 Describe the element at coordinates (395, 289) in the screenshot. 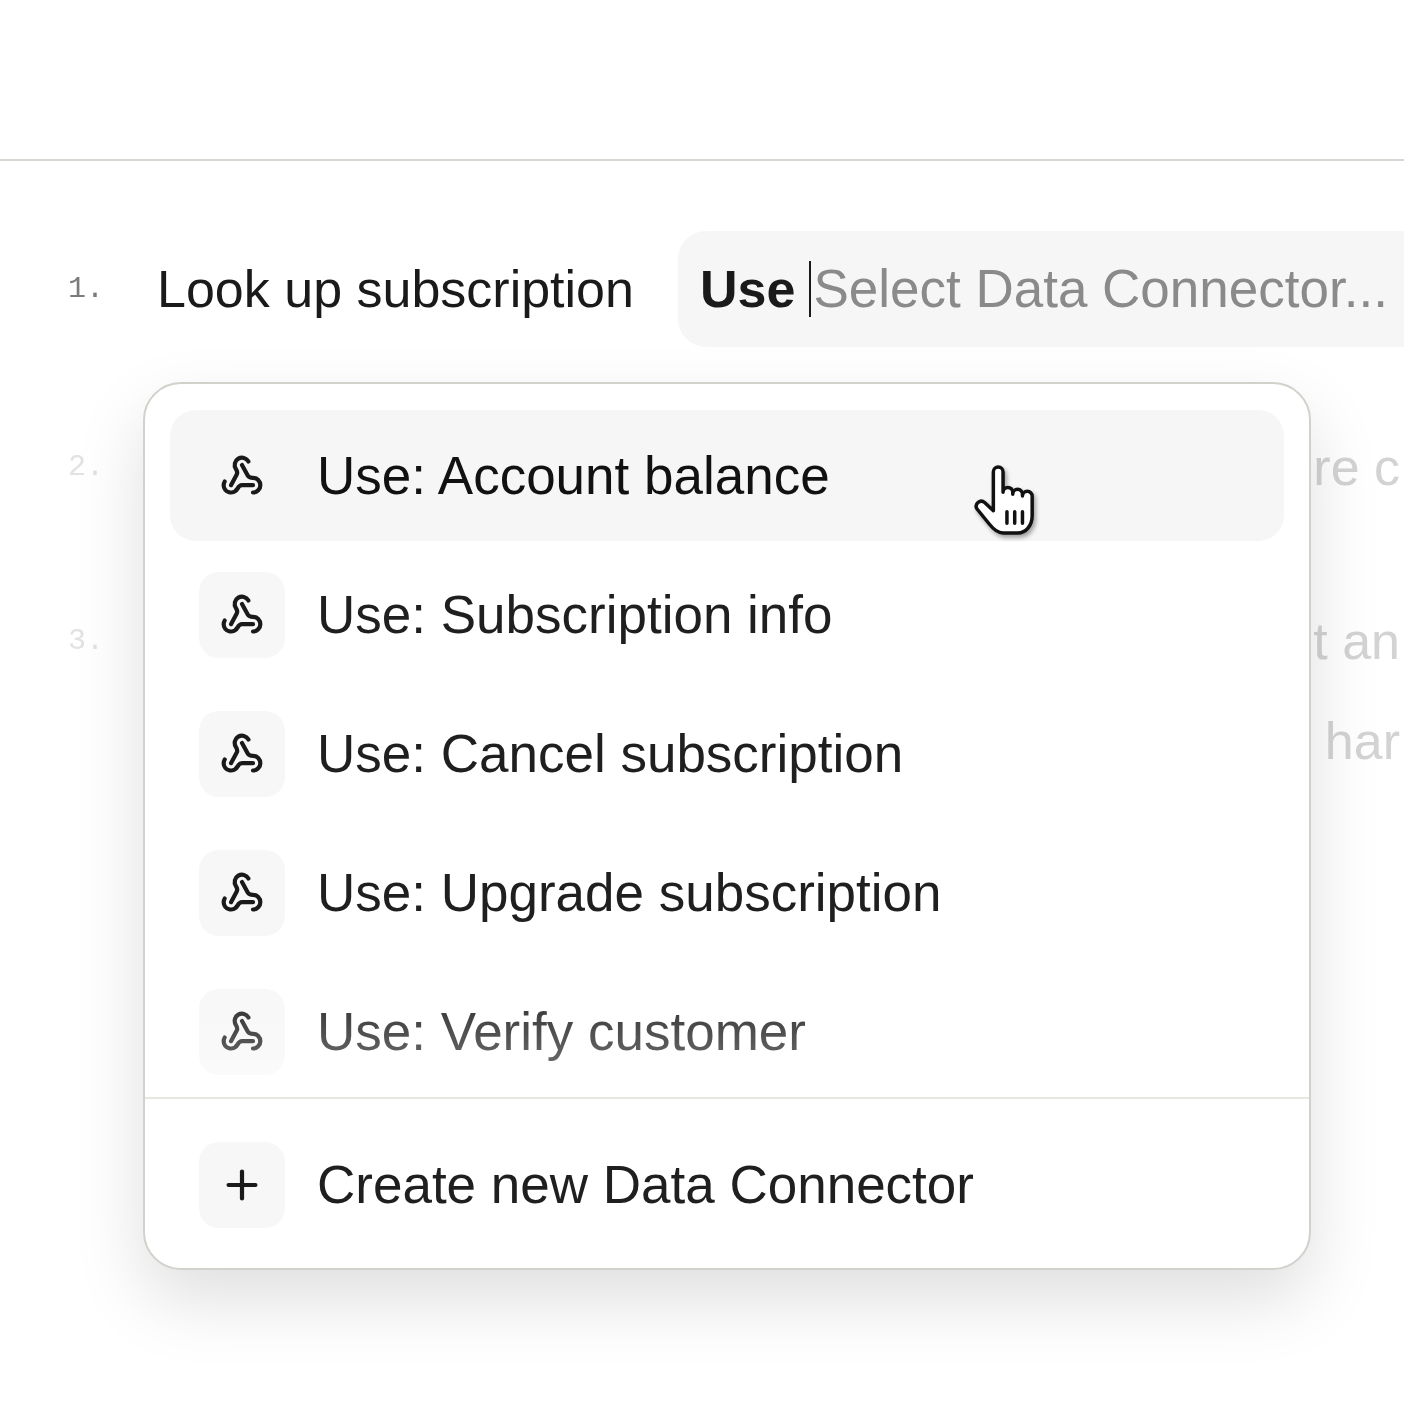

I see `step-text: Look up subscription` at that location.